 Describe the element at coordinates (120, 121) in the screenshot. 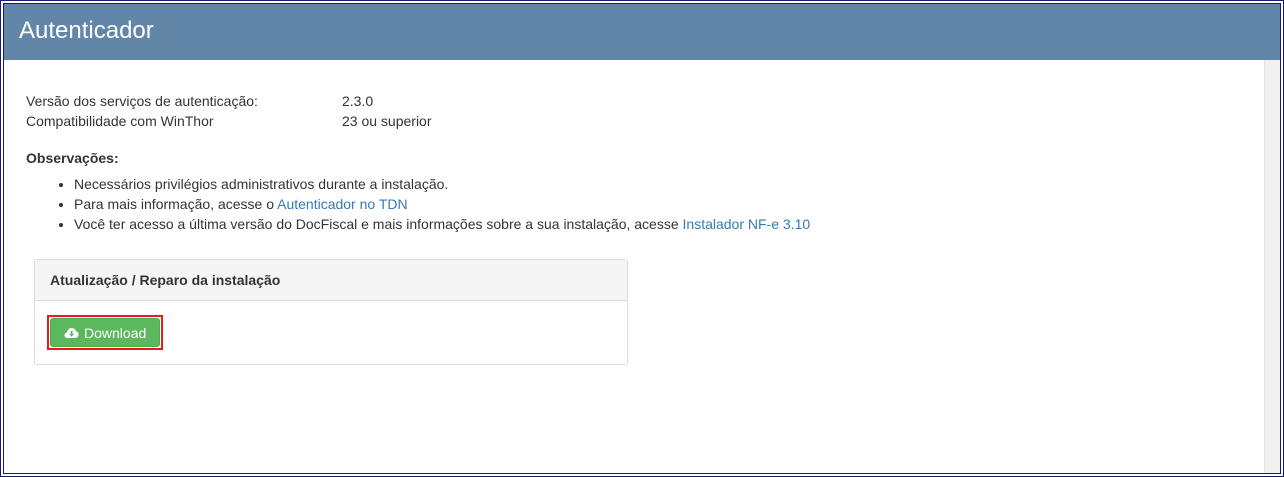

I see `info-label-compatibility: Compatibilidade com WinThor` at that location.